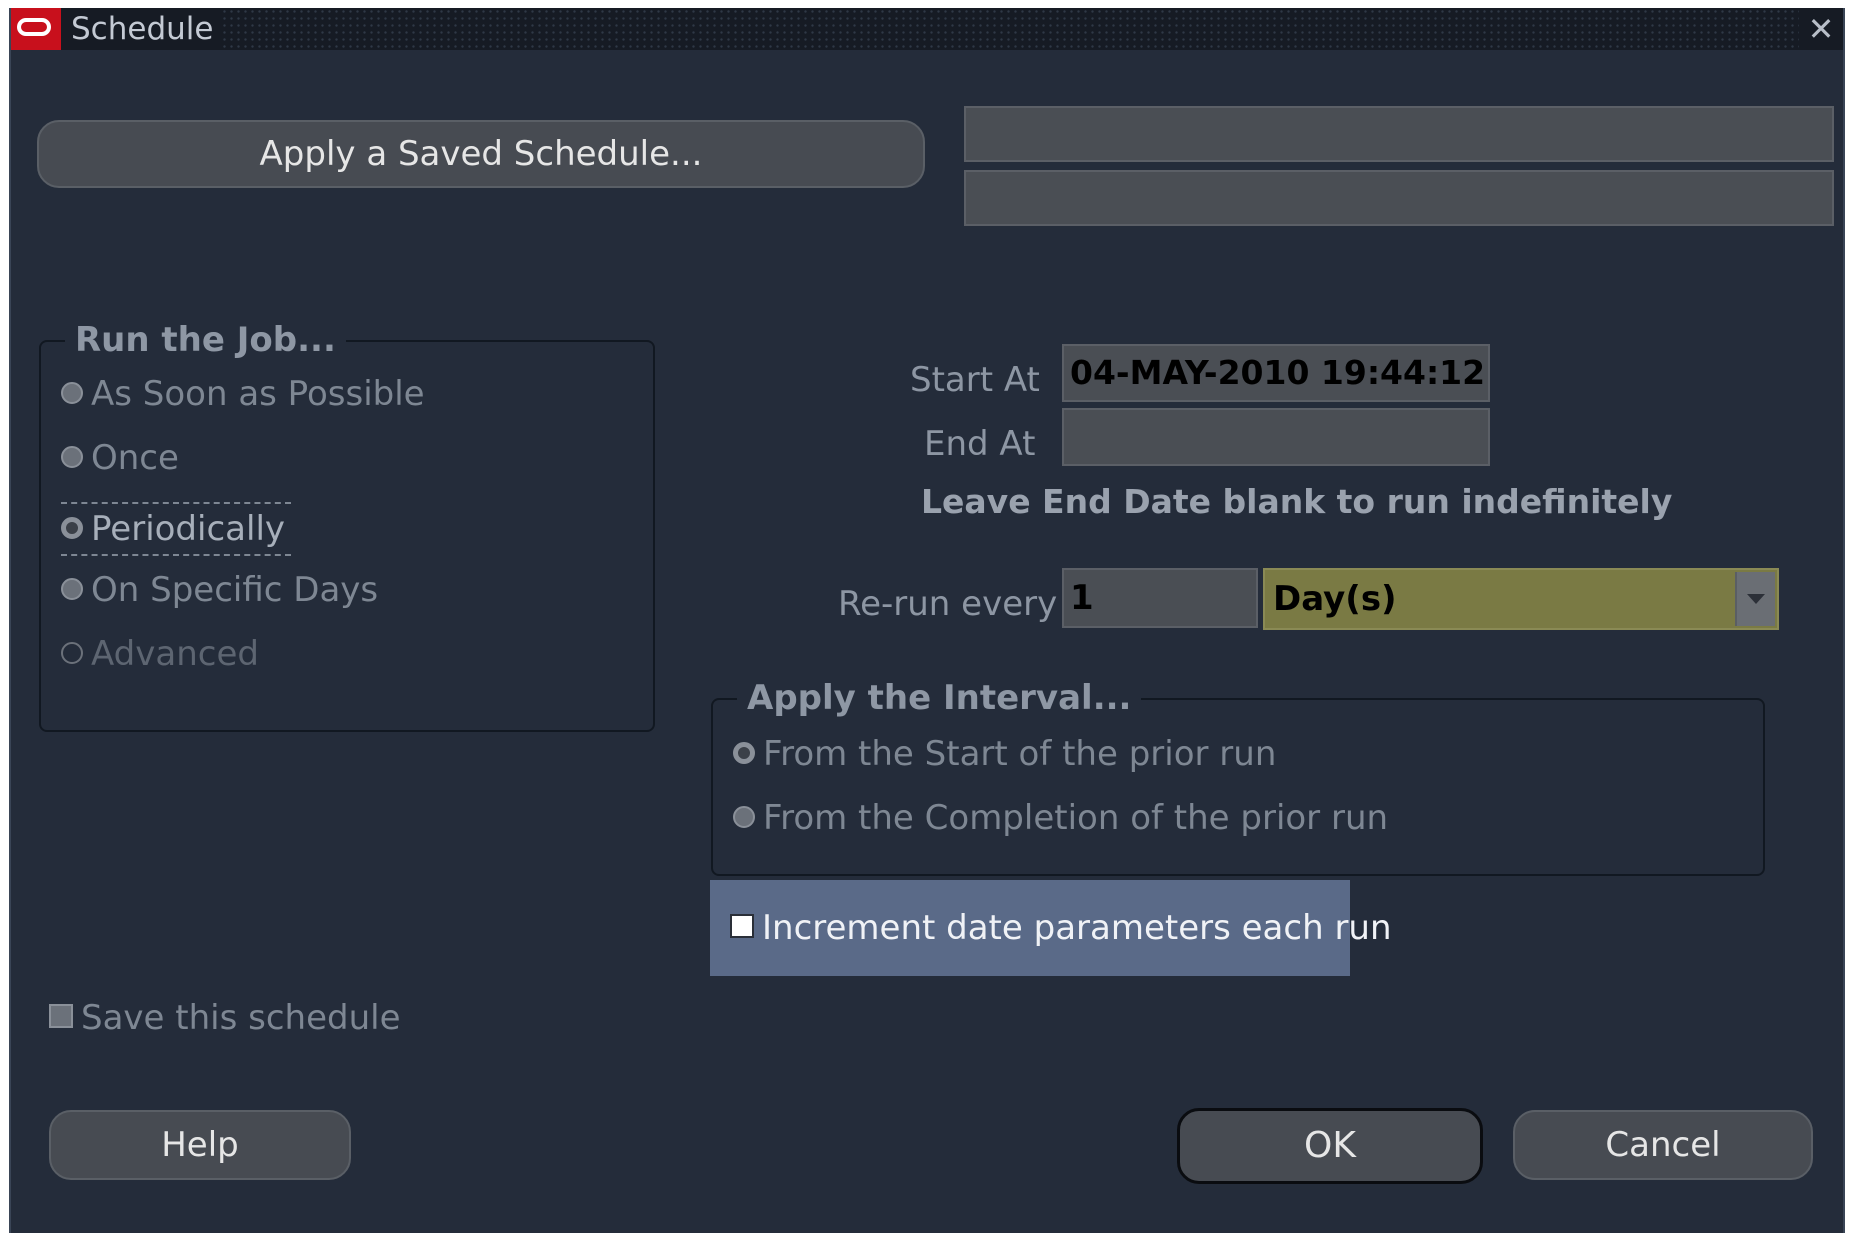 The image size is (1849, 1233). I want to click on radio-label: As Soon as Possible, so click(258, 394).